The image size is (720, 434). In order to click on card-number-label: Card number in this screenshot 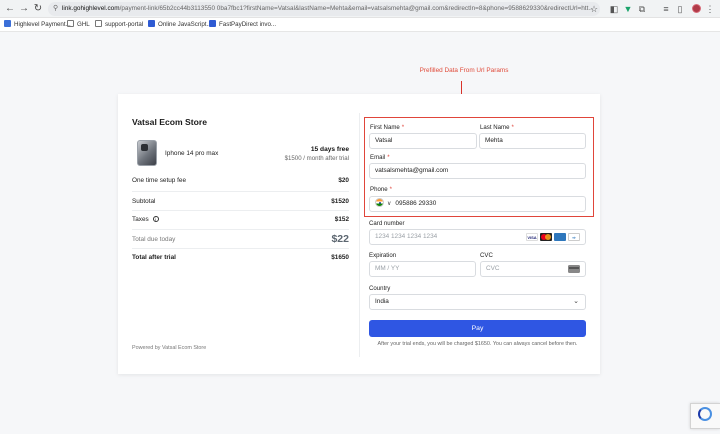, I will do `click(387, 223)`.